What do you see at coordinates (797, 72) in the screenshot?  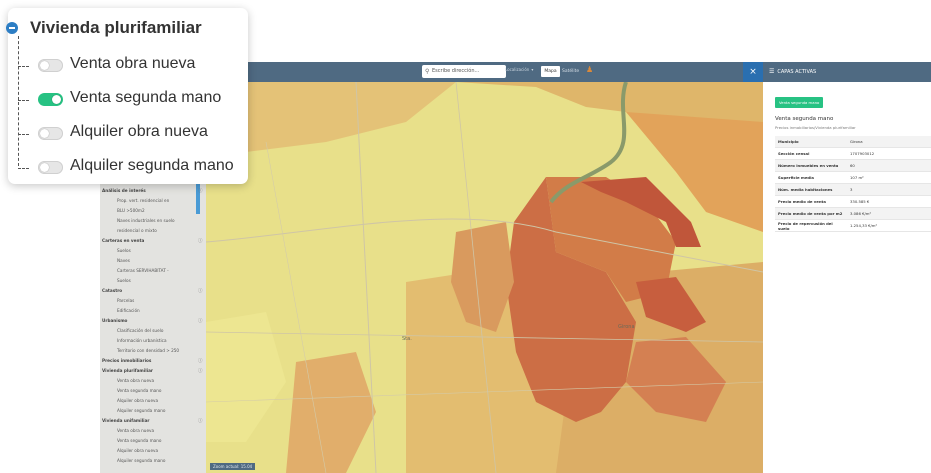 I see `active-layers-title: CAPAS ACTIVAS` at bounding box center [797, 72].